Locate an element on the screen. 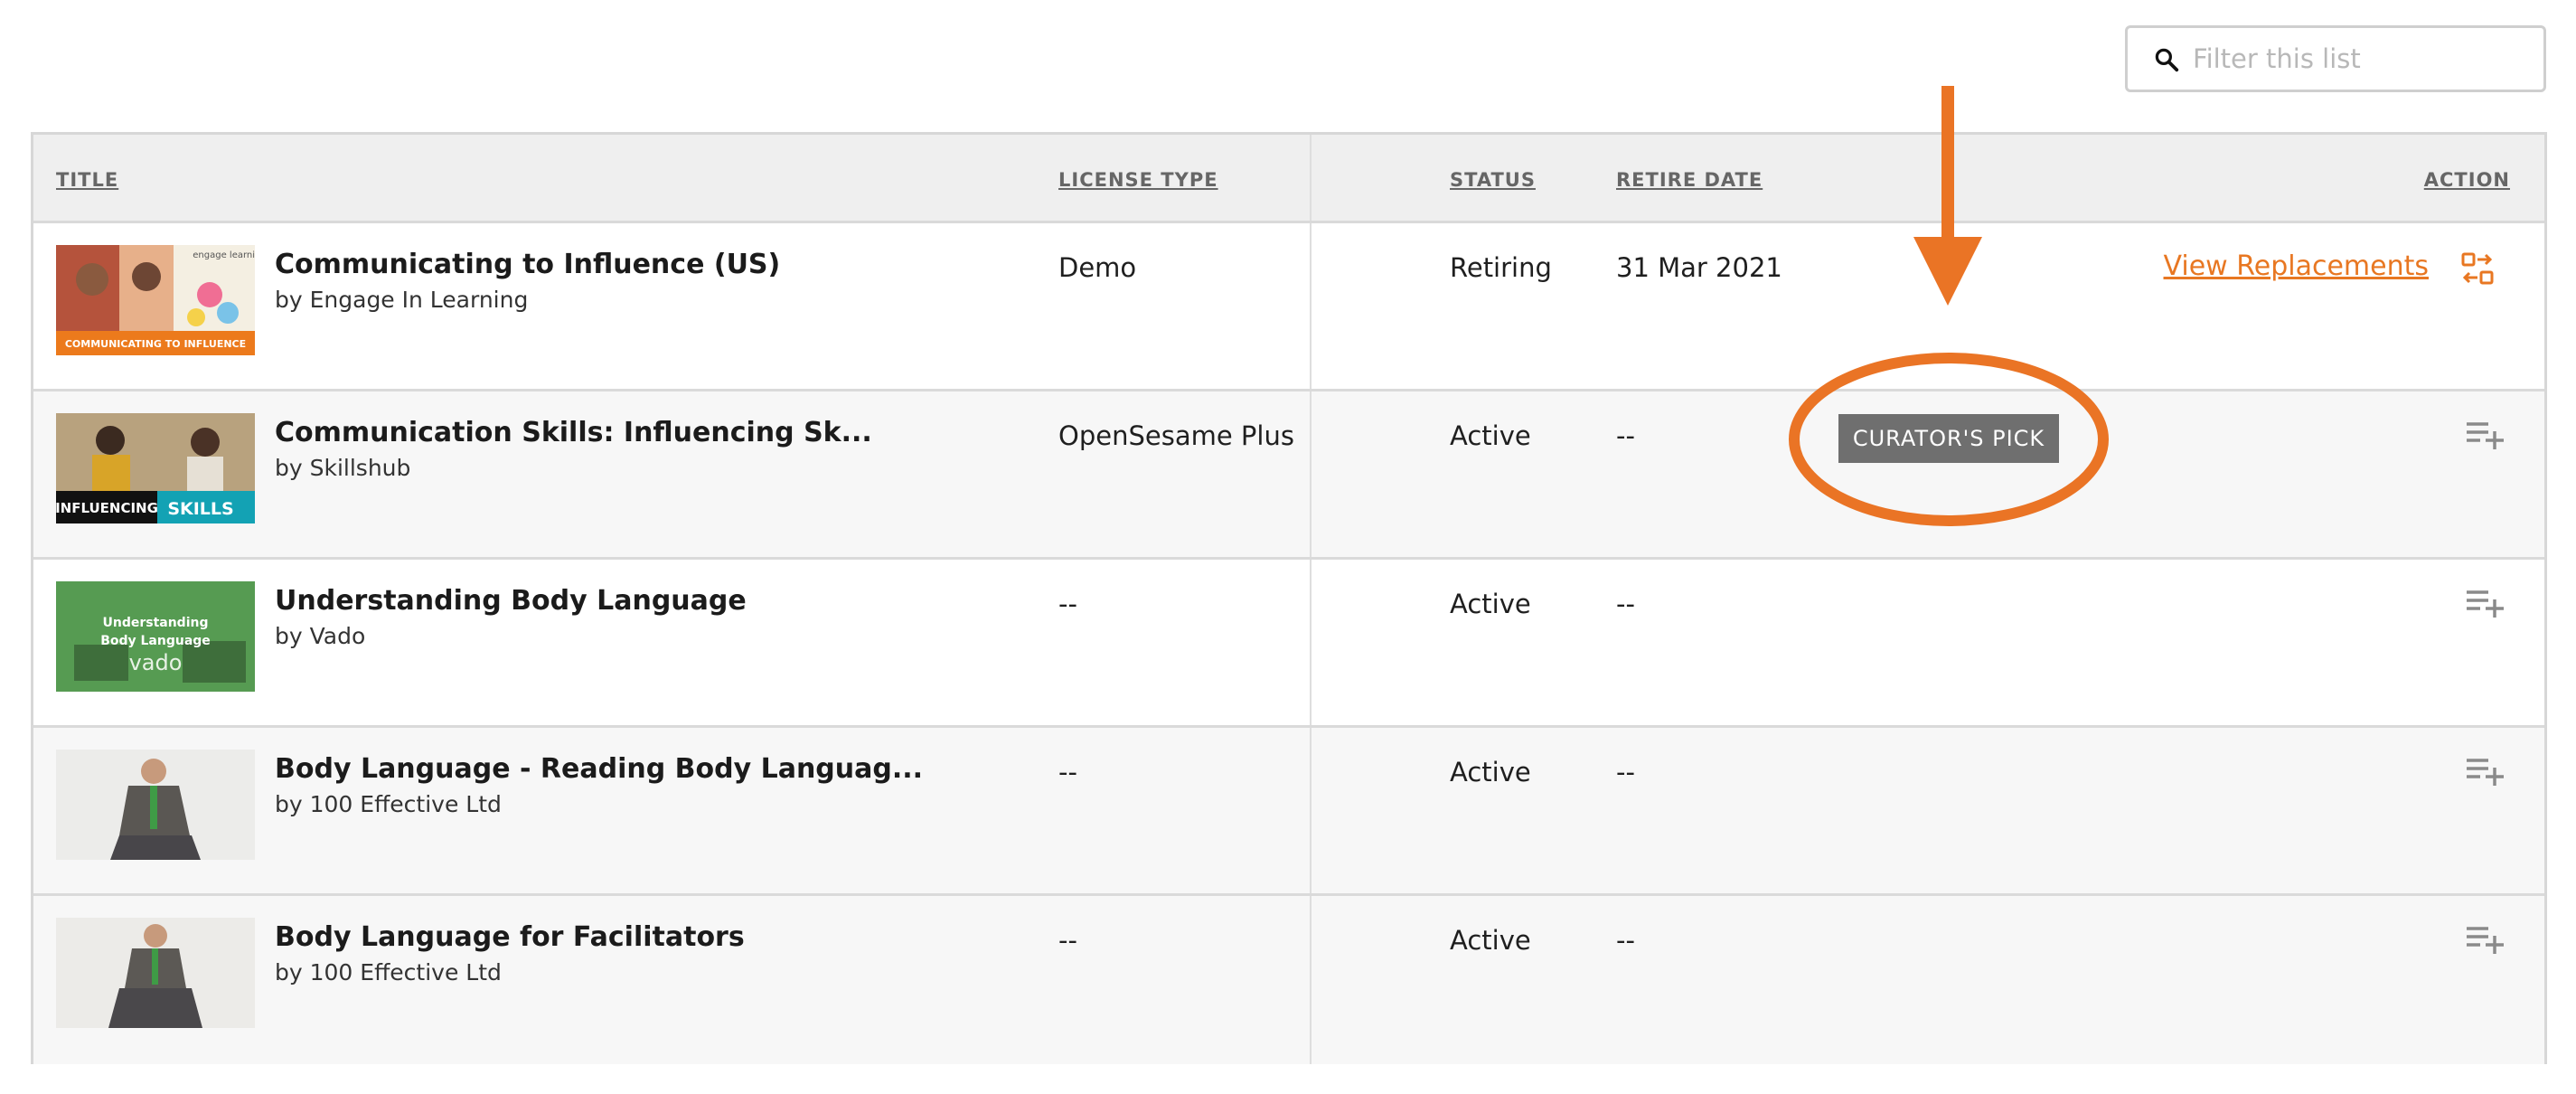 The height and width of the screenshot is (1094, 2576). thumbnail-caption: INFLUENCING is located at coordinates (107, 508).